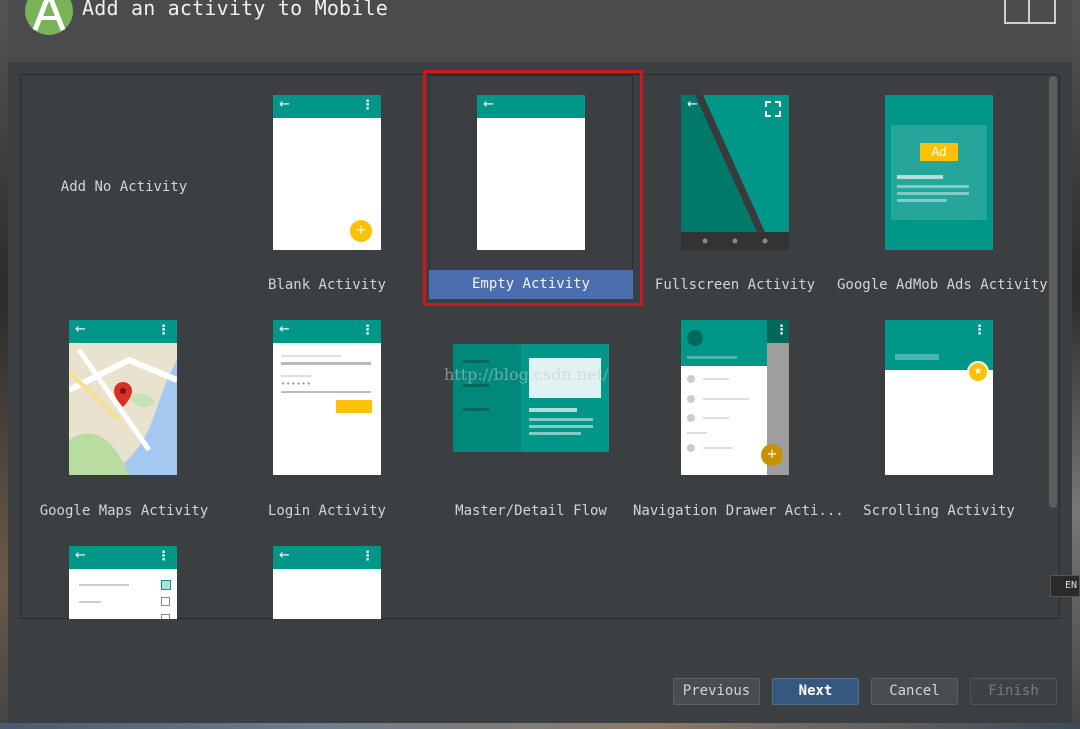  What do you see at coordinates (939, 511) in the screenshot?
I see `template-label: Scrolling Activity` at bounding box center [939, 511].